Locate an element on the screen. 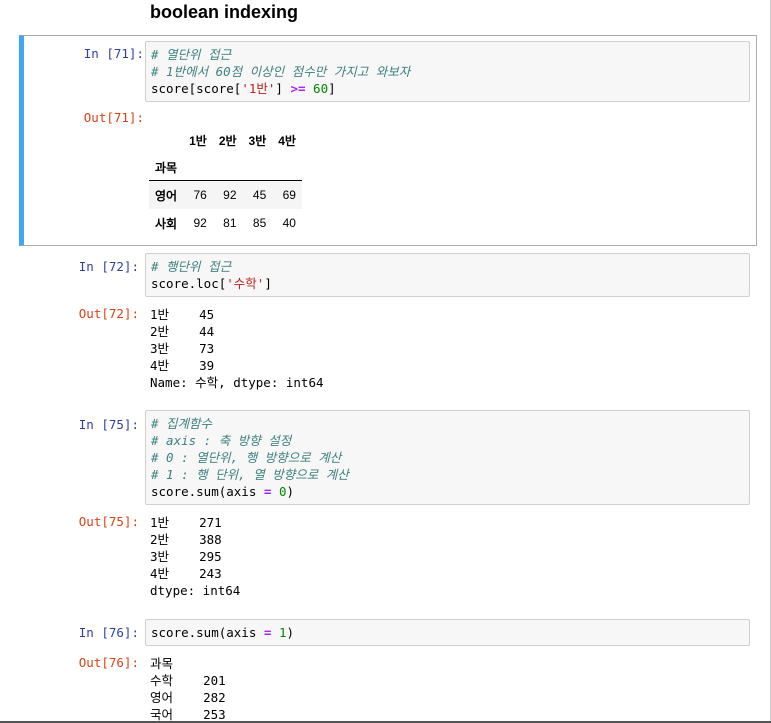 This screenshot has width=771, height=723. code-line: # 0 : 열단위, 행 방향으로 계산 is located at coordinates (447, 457).